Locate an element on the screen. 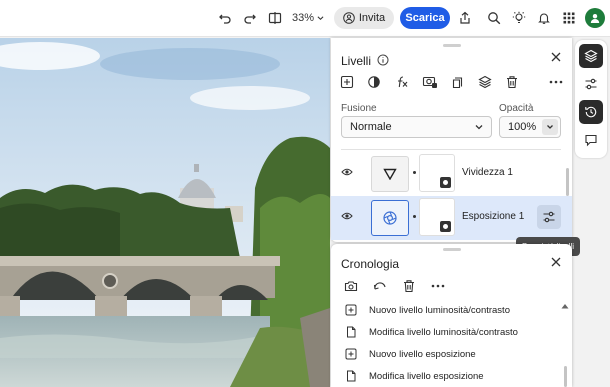 The width and height of the screenshot is (610, 387). close-layers-button is located at coordinates (556, 58).